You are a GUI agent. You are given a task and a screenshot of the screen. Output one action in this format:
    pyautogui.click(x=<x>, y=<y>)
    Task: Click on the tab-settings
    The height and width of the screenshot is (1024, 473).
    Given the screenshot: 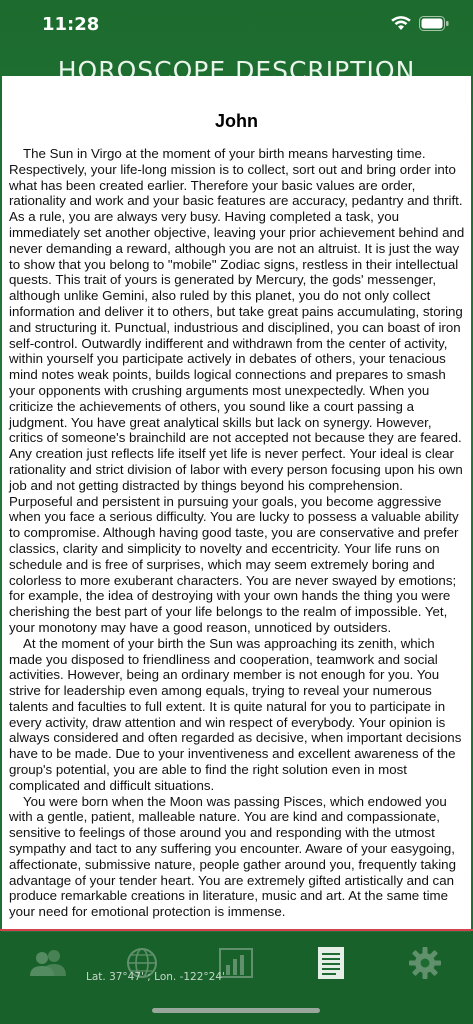 What is the action you would take?
    pyautogui.click(x=425, y=963)
    